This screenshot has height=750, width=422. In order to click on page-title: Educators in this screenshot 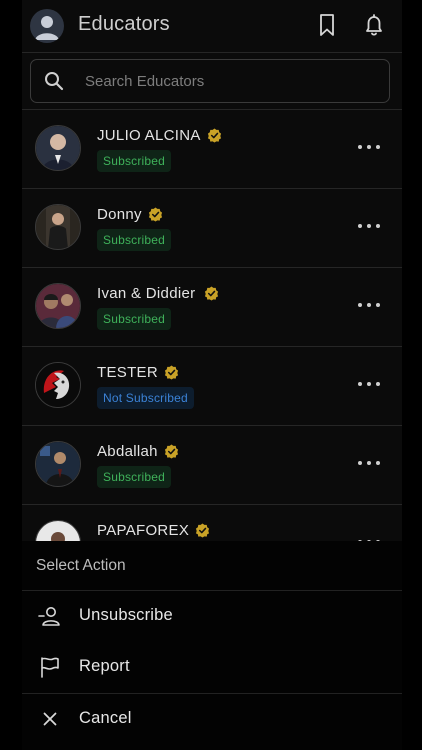, I will do `click(124, 24)`.